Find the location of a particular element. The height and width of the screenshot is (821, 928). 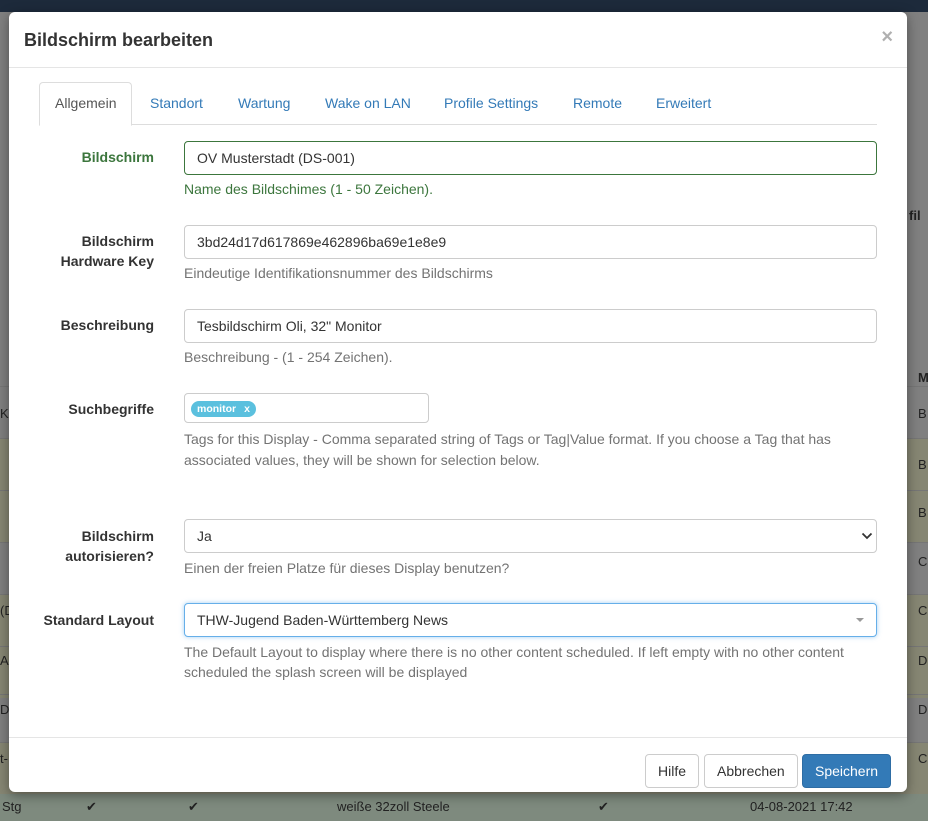

tab-standort: Standort is located at coordinates (176, 103).